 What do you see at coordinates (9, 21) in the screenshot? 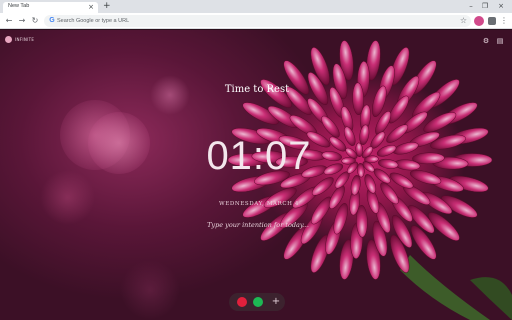
I see `back-button: ←` at bounding box center [9, 21].